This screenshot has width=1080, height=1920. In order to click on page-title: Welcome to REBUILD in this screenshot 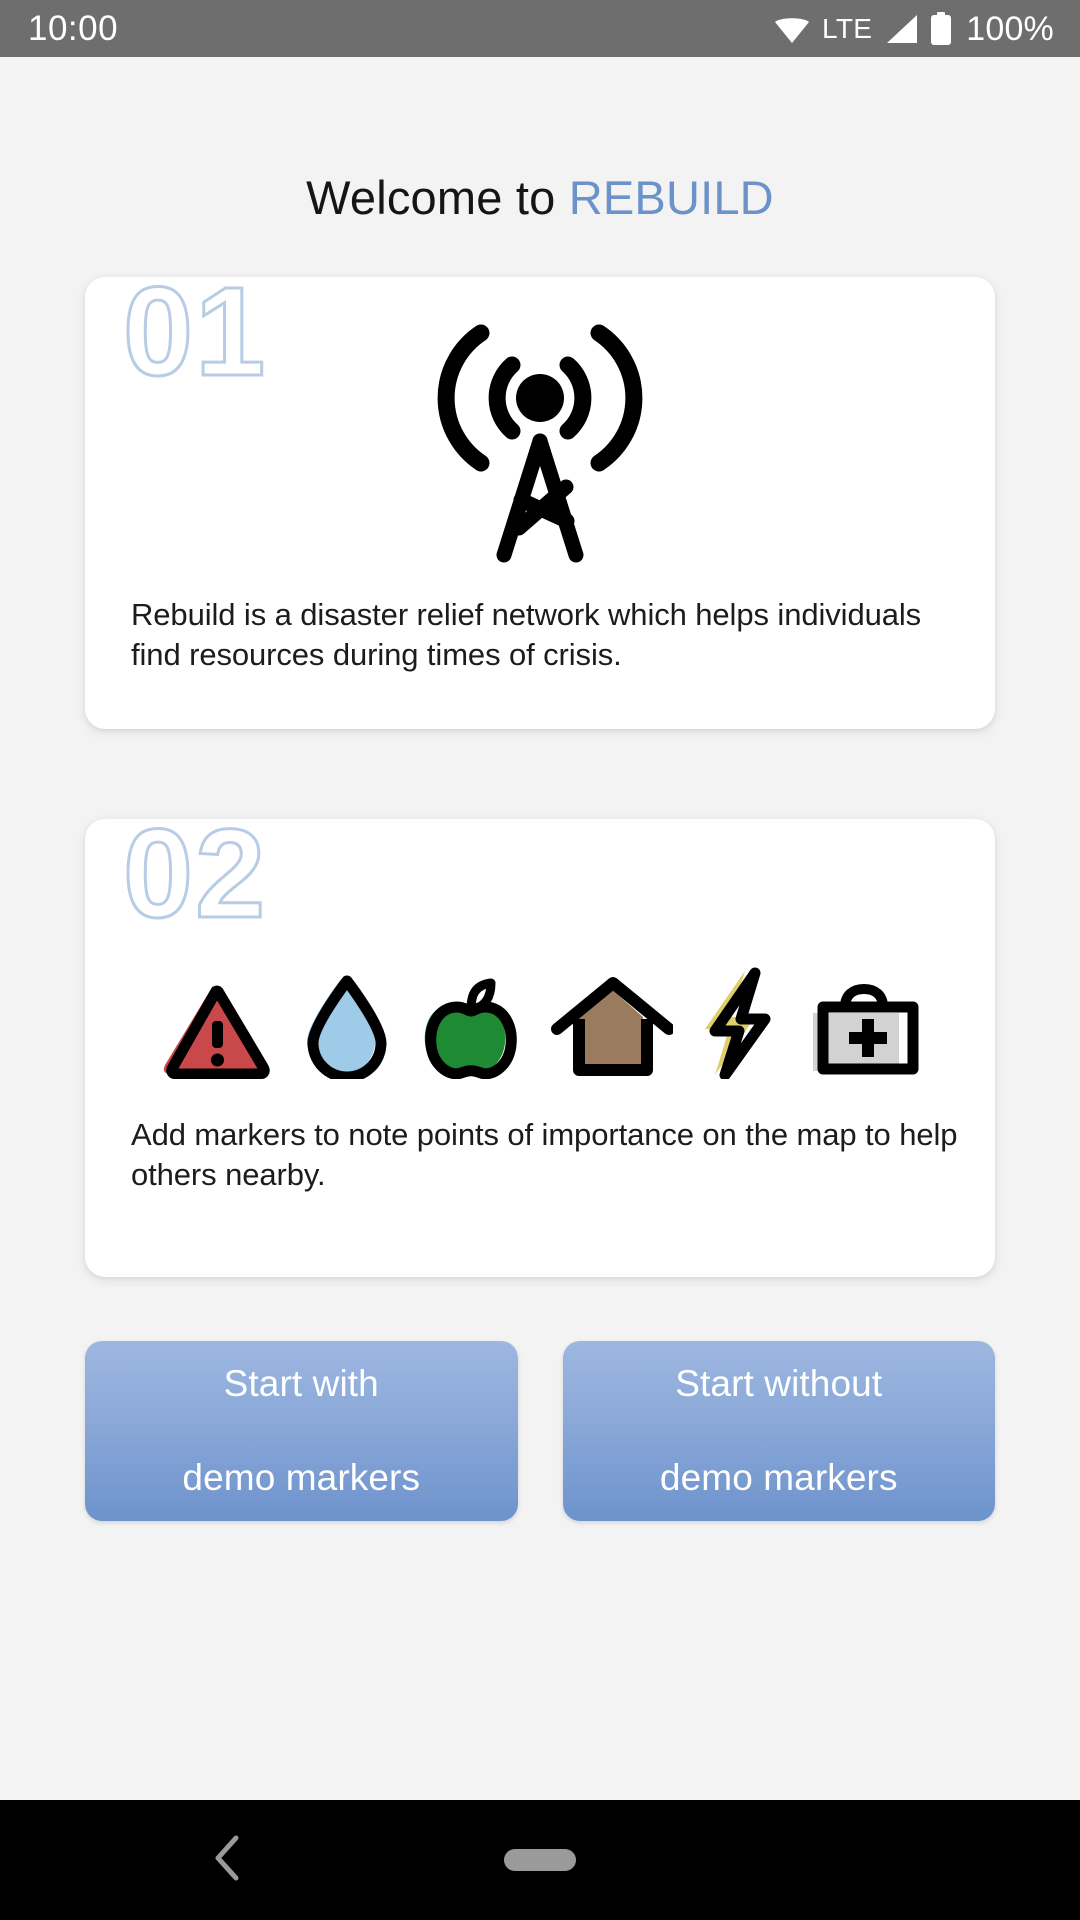, I will do `click(540, 198)`.